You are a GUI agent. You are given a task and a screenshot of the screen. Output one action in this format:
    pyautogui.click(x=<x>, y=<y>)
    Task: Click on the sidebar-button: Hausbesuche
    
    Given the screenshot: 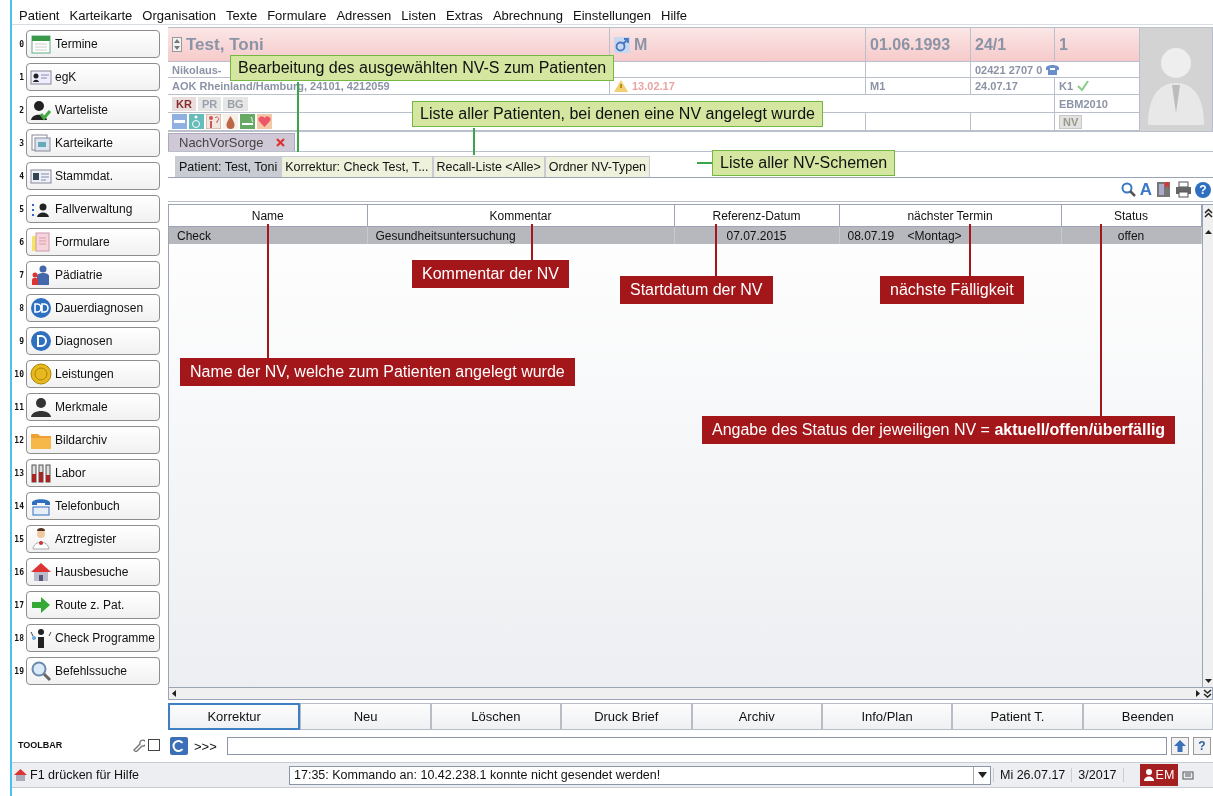 What is the action you would take?
    pyautogui.click(x=93, y=572)
    